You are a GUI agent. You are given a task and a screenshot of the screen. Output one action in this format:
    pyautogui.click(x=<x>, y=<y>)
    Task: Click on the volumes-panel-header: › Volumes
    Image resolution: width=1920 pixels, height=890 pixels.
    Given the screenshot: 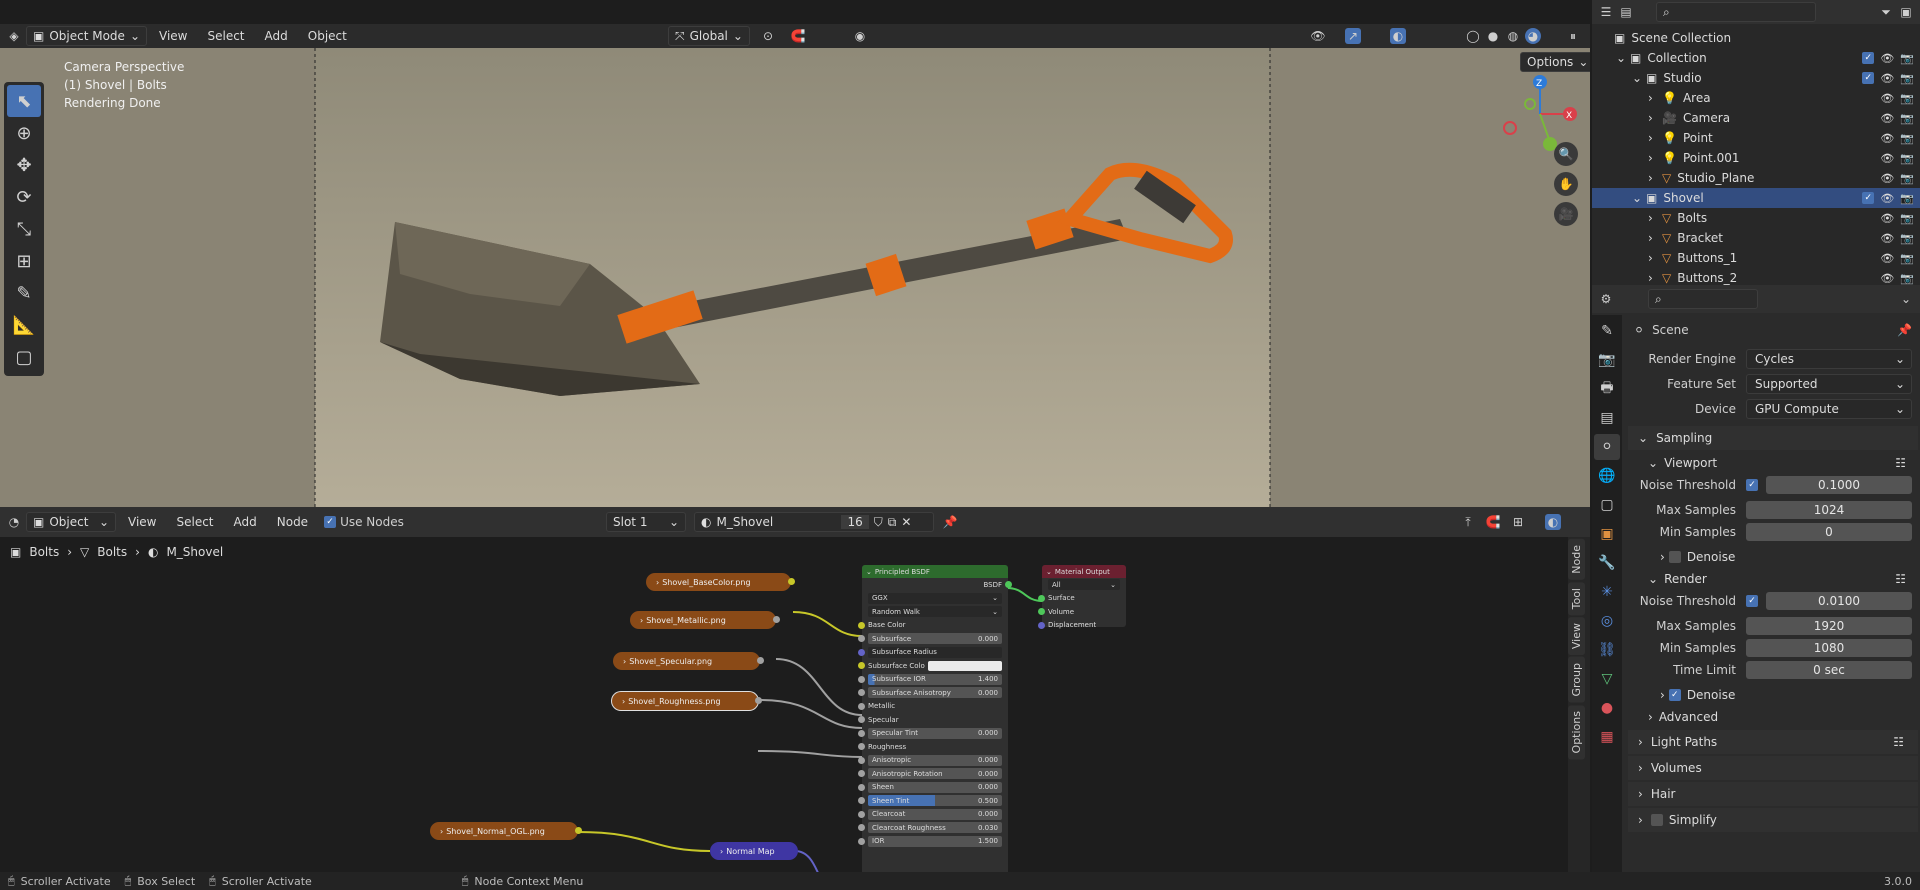 What is the action you would take?
    pyautogui.click(x=1773, y=768)
    